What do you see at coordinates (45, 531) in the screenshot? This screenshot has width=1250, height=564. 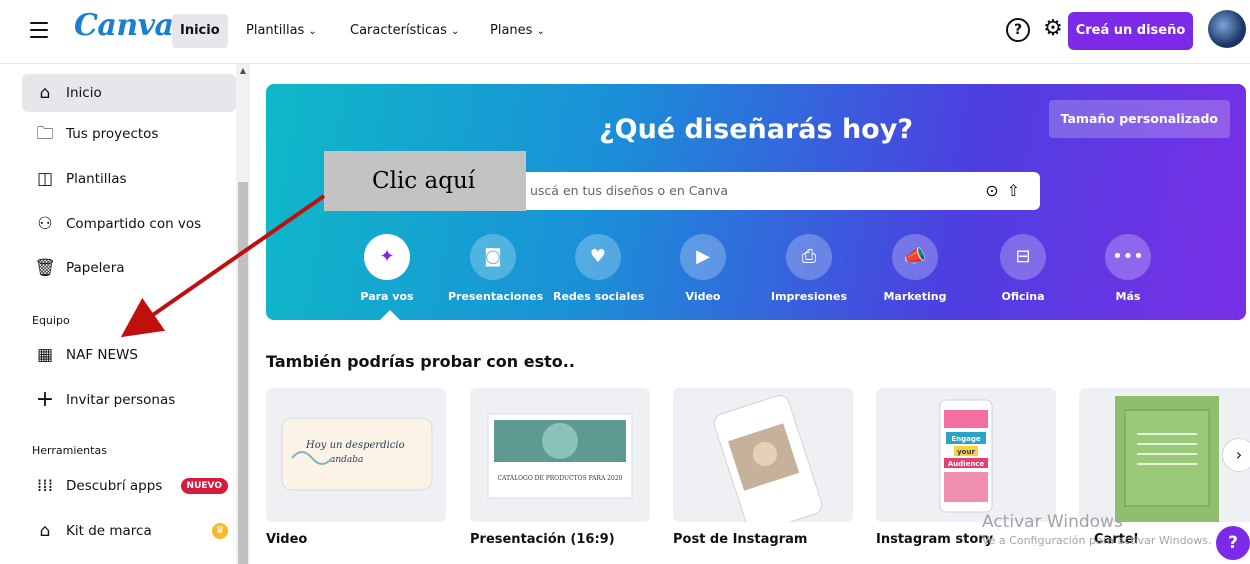 I see `brand-kit-icon: ⌂` at bounding box center [45, 531].